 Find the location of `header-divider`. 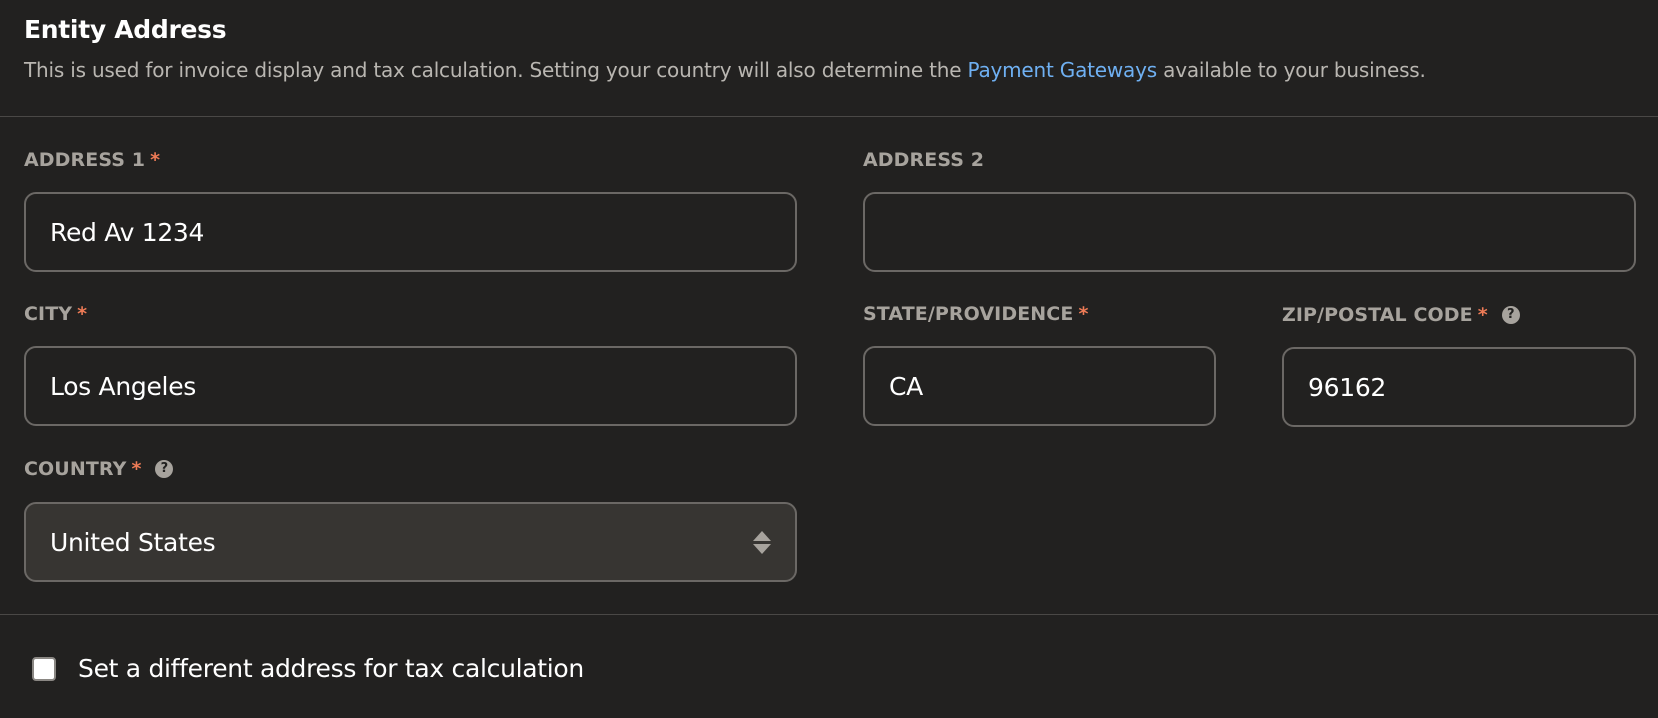

header-divider is located at coordinates (829, 116).